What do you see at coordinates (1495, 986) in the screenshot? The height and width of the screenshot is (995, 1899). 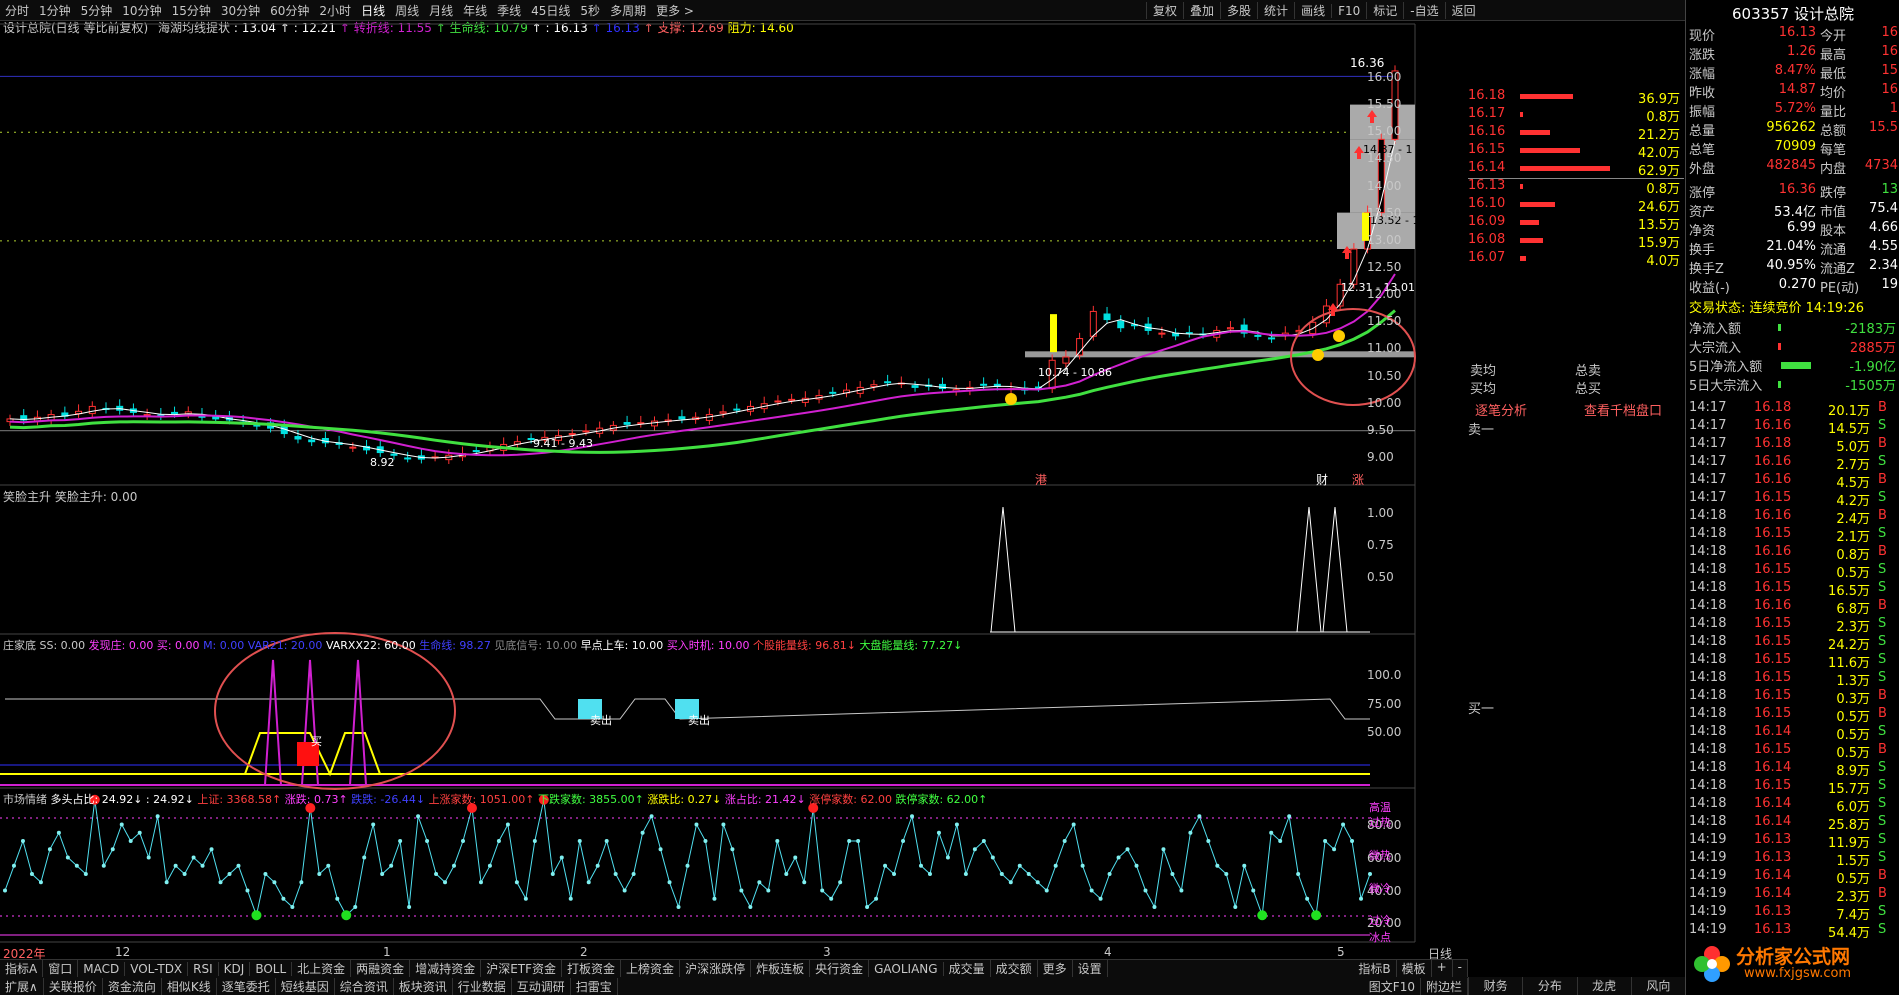 I see `right-tab-0: 财务` at bounding box center [1495, 986].